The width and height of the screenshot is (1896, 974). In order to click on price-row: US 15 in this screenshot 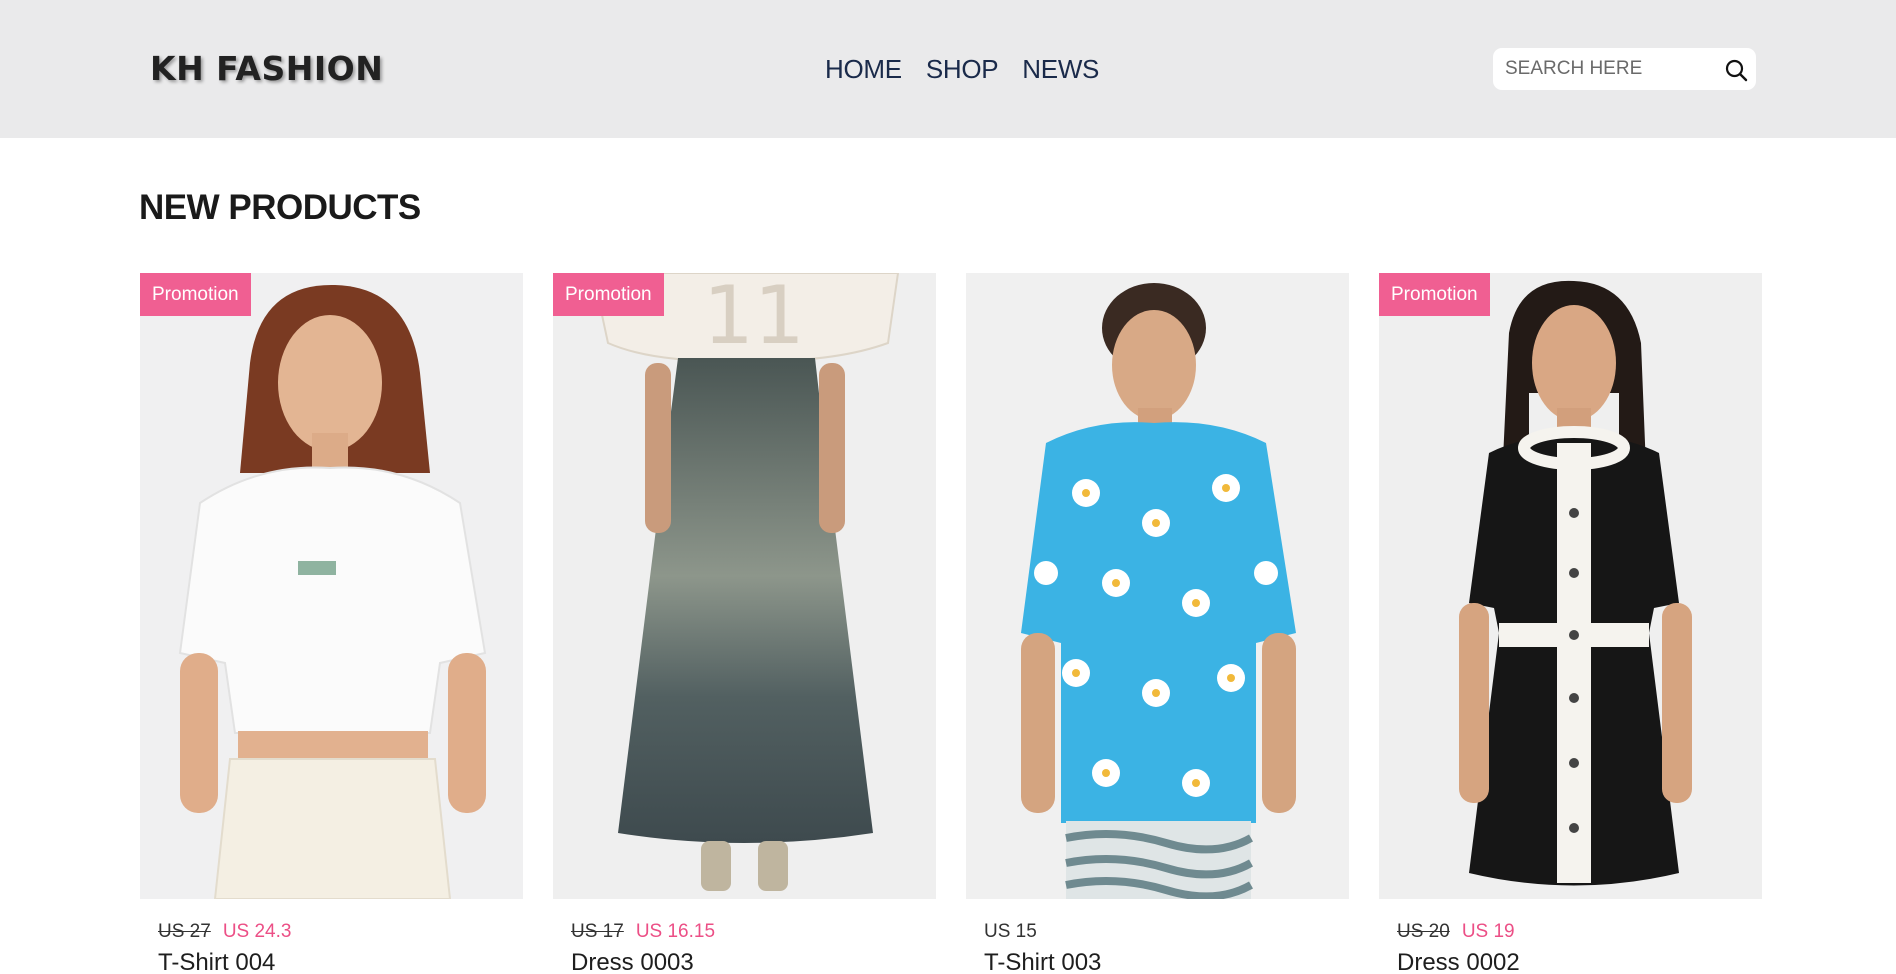, I will do `click(1010, 932)`.